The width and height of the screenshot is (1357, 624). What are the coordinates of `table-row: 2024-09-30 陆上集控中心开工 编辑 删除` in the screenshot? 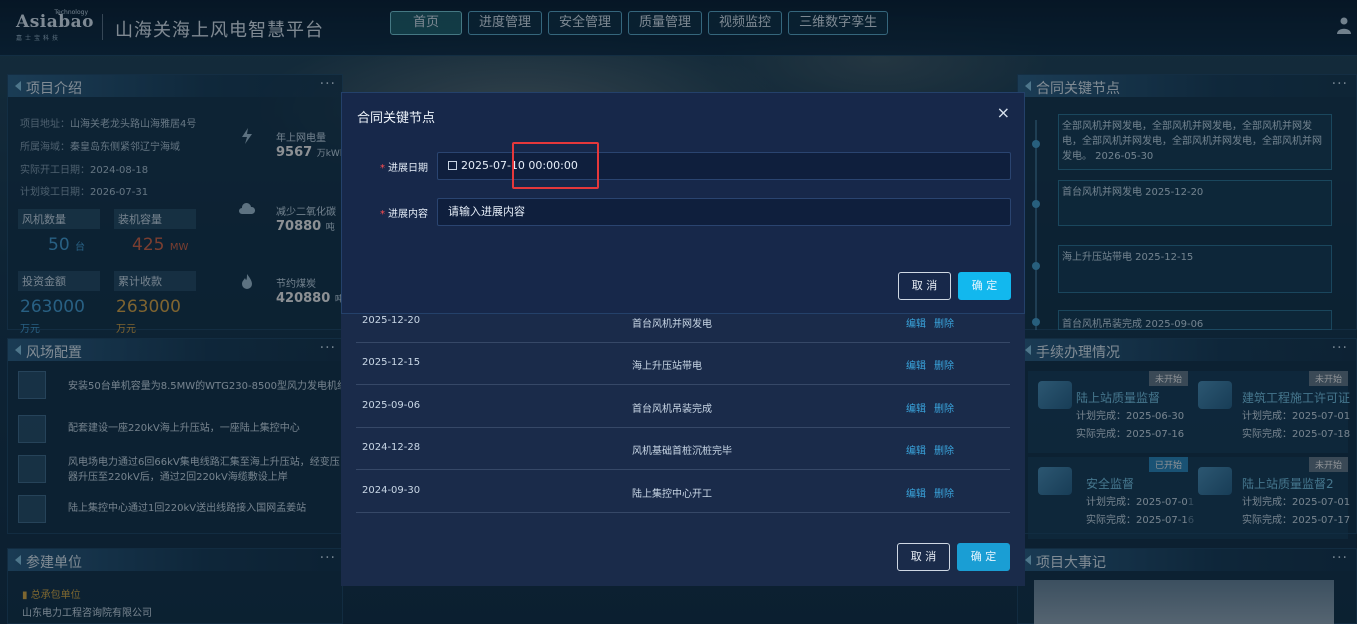 It's located at (683, 492).